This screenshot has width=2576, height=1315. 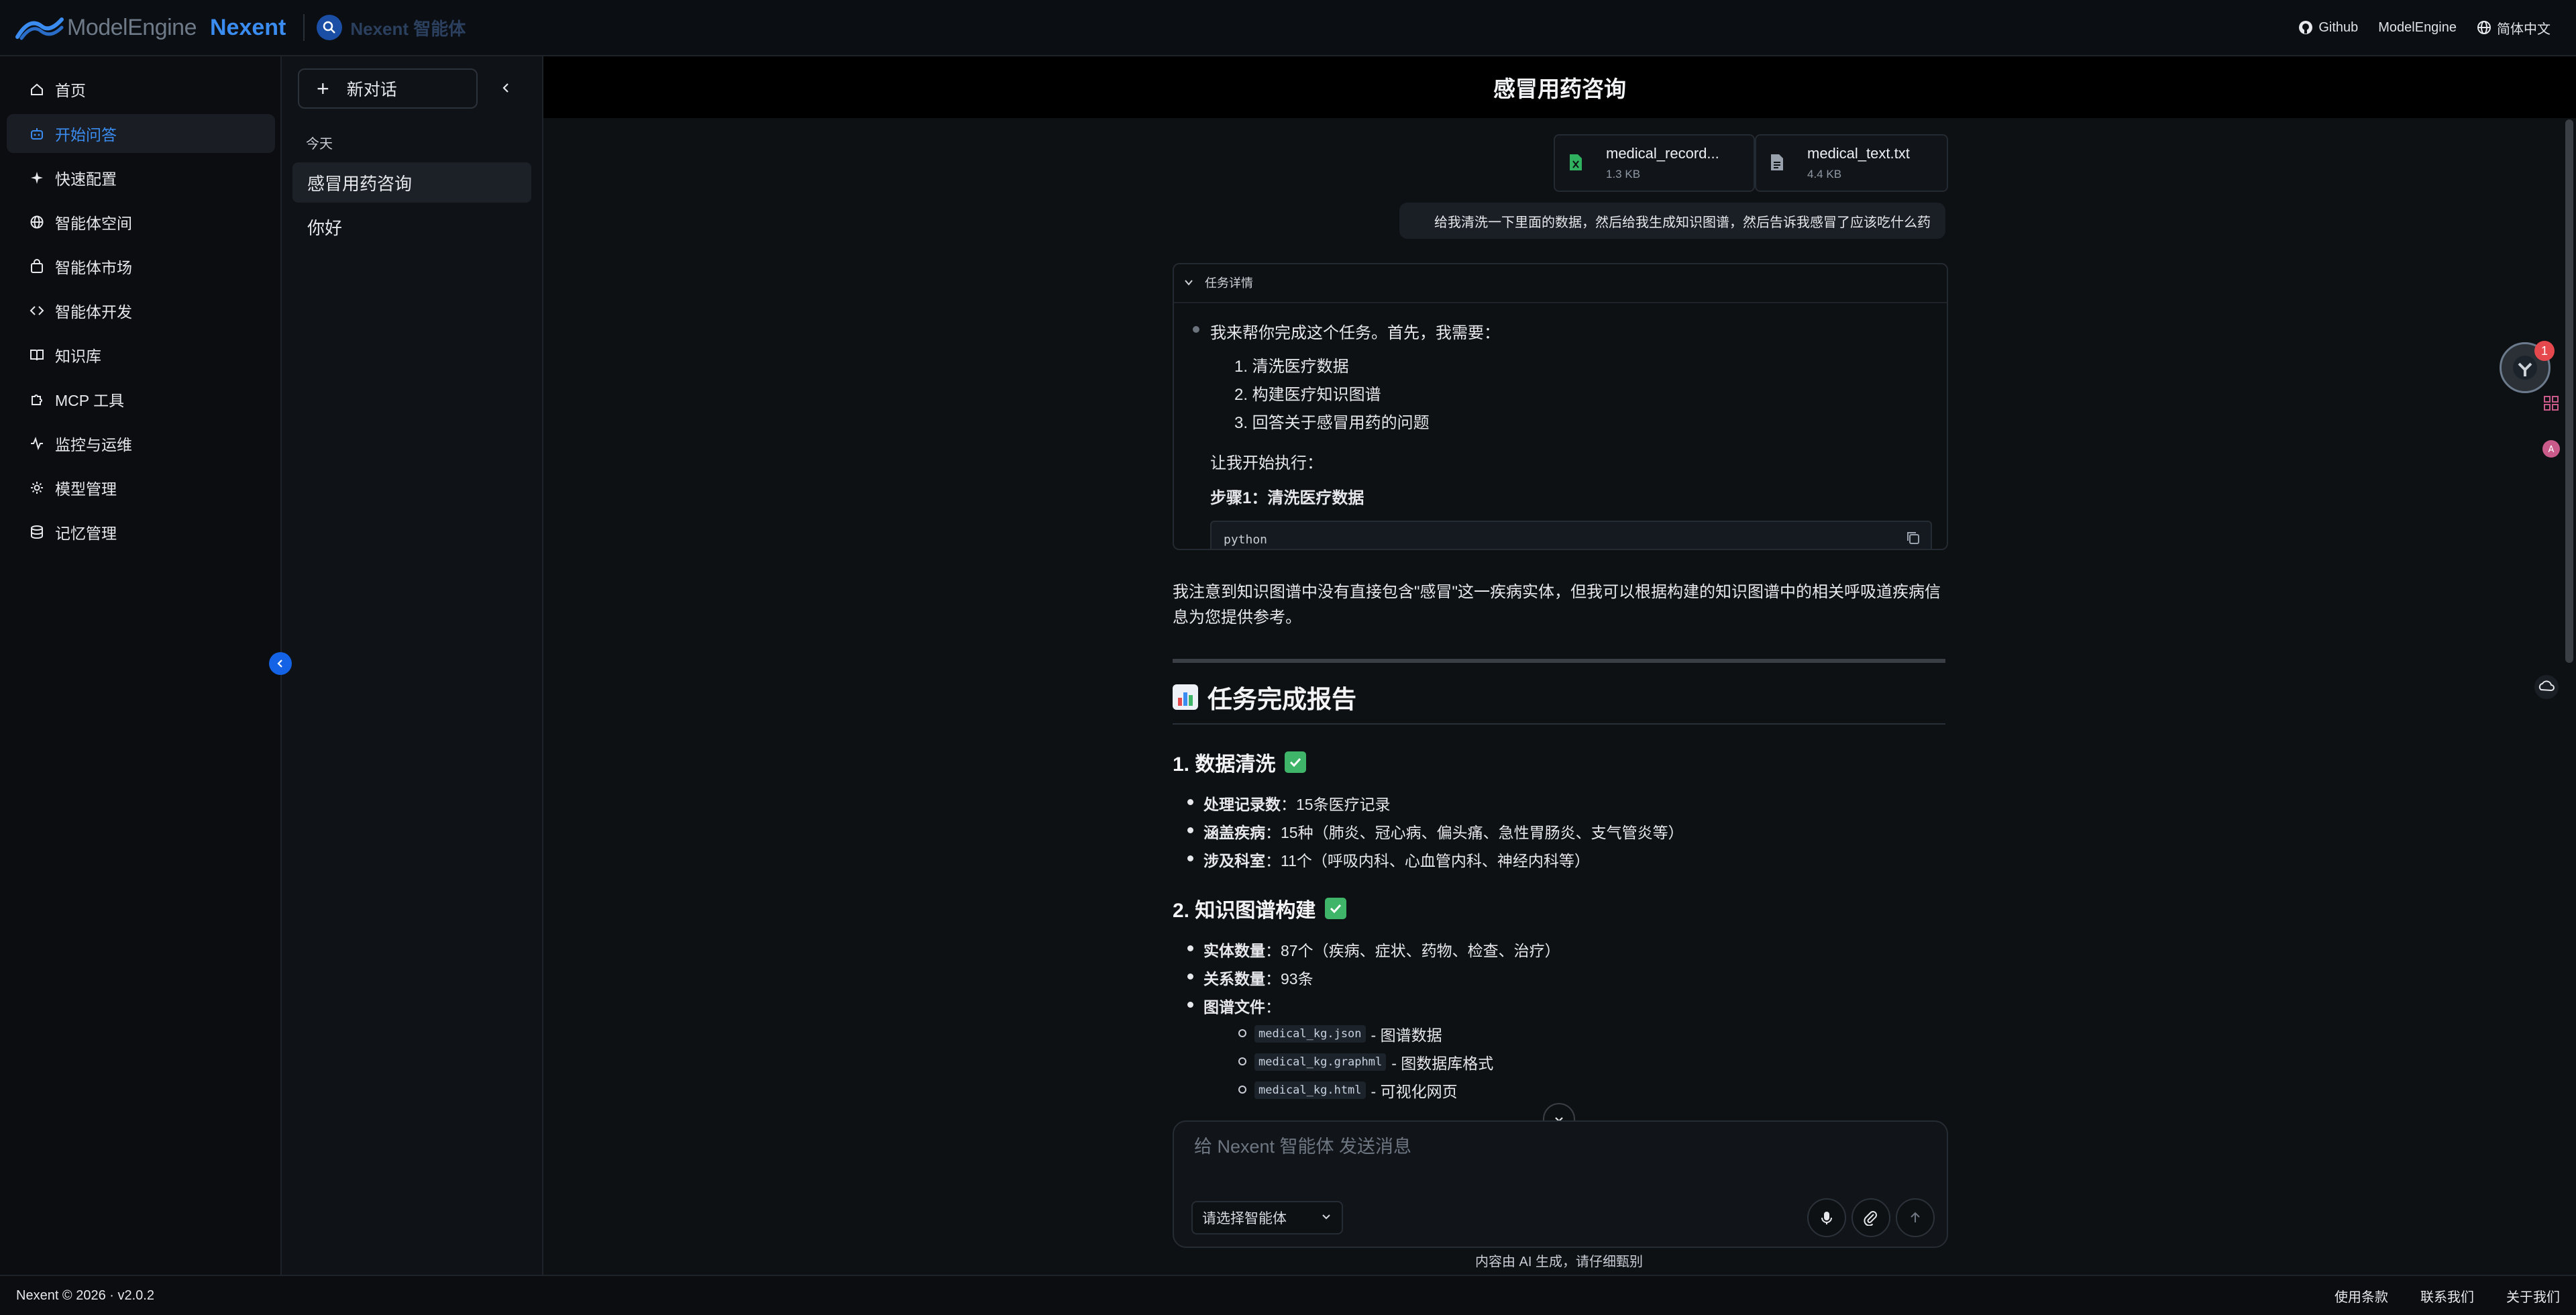 What do you see at coordinates (2569, 391) in the screenshot?
I see `chat-scrollbar` at bounding box center [2569, 391].